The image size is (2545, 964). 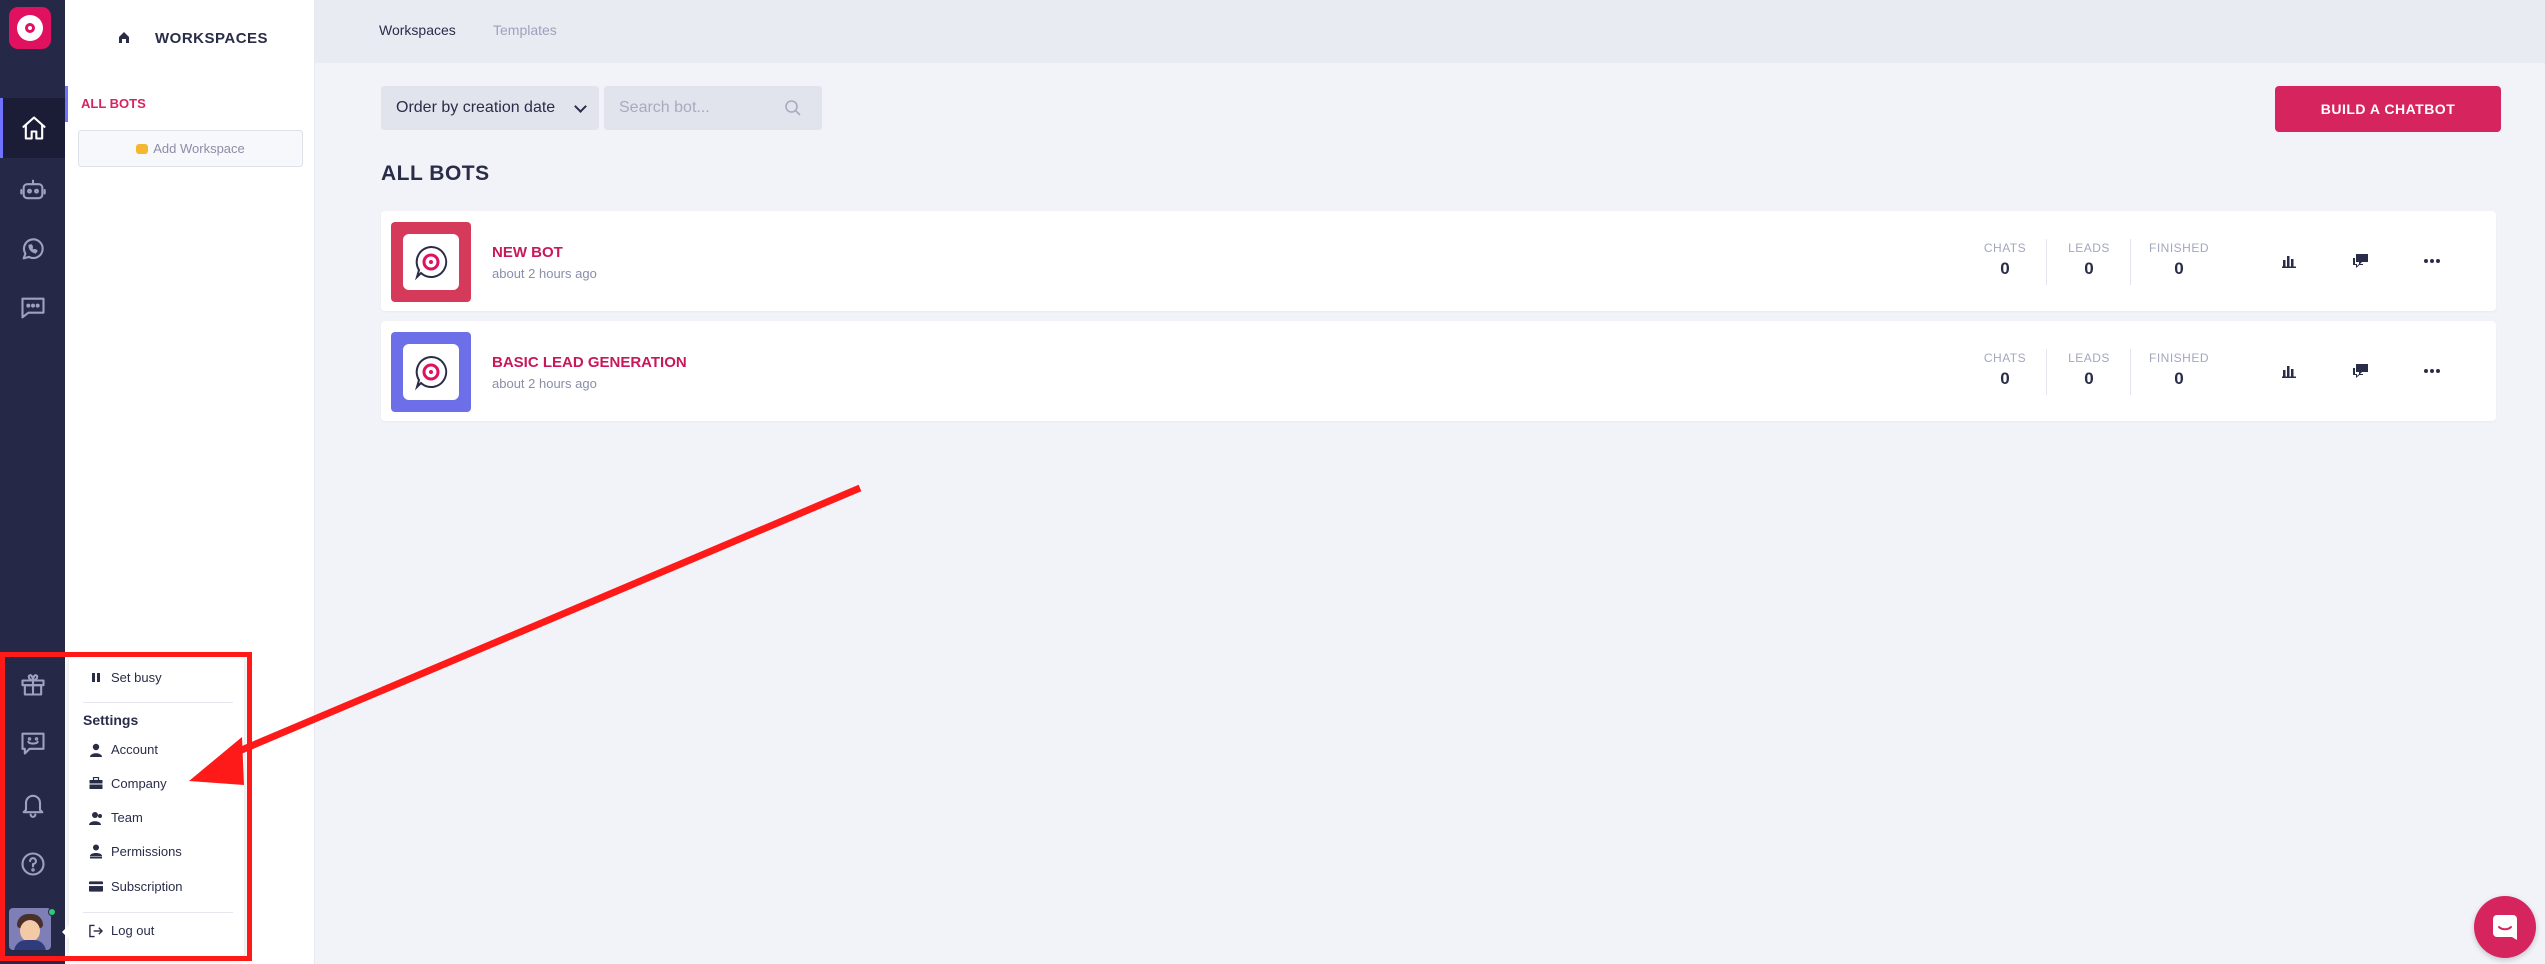 I want to click on bot-name: BASIC LEAD GENERATION, so click(x=589, y=362).